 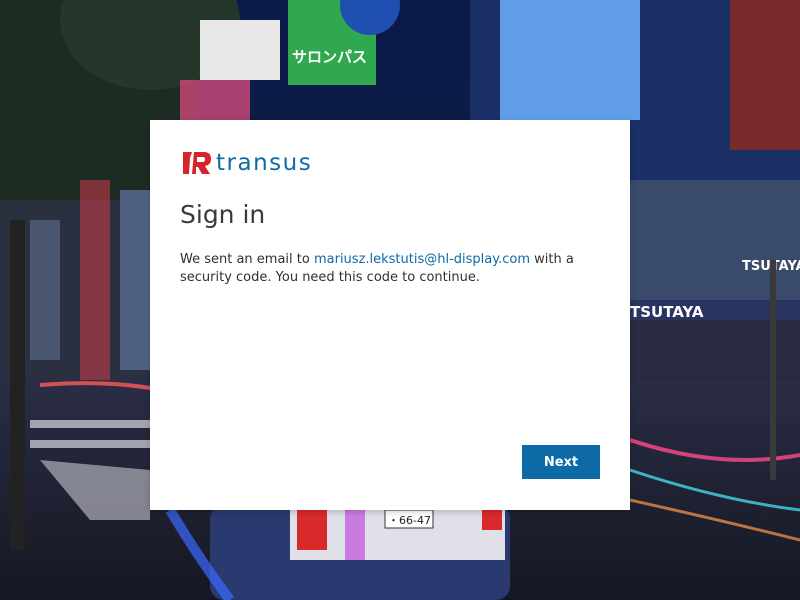 I want to click on message-prefix: We sent an email to, so click(x=247, y=259).